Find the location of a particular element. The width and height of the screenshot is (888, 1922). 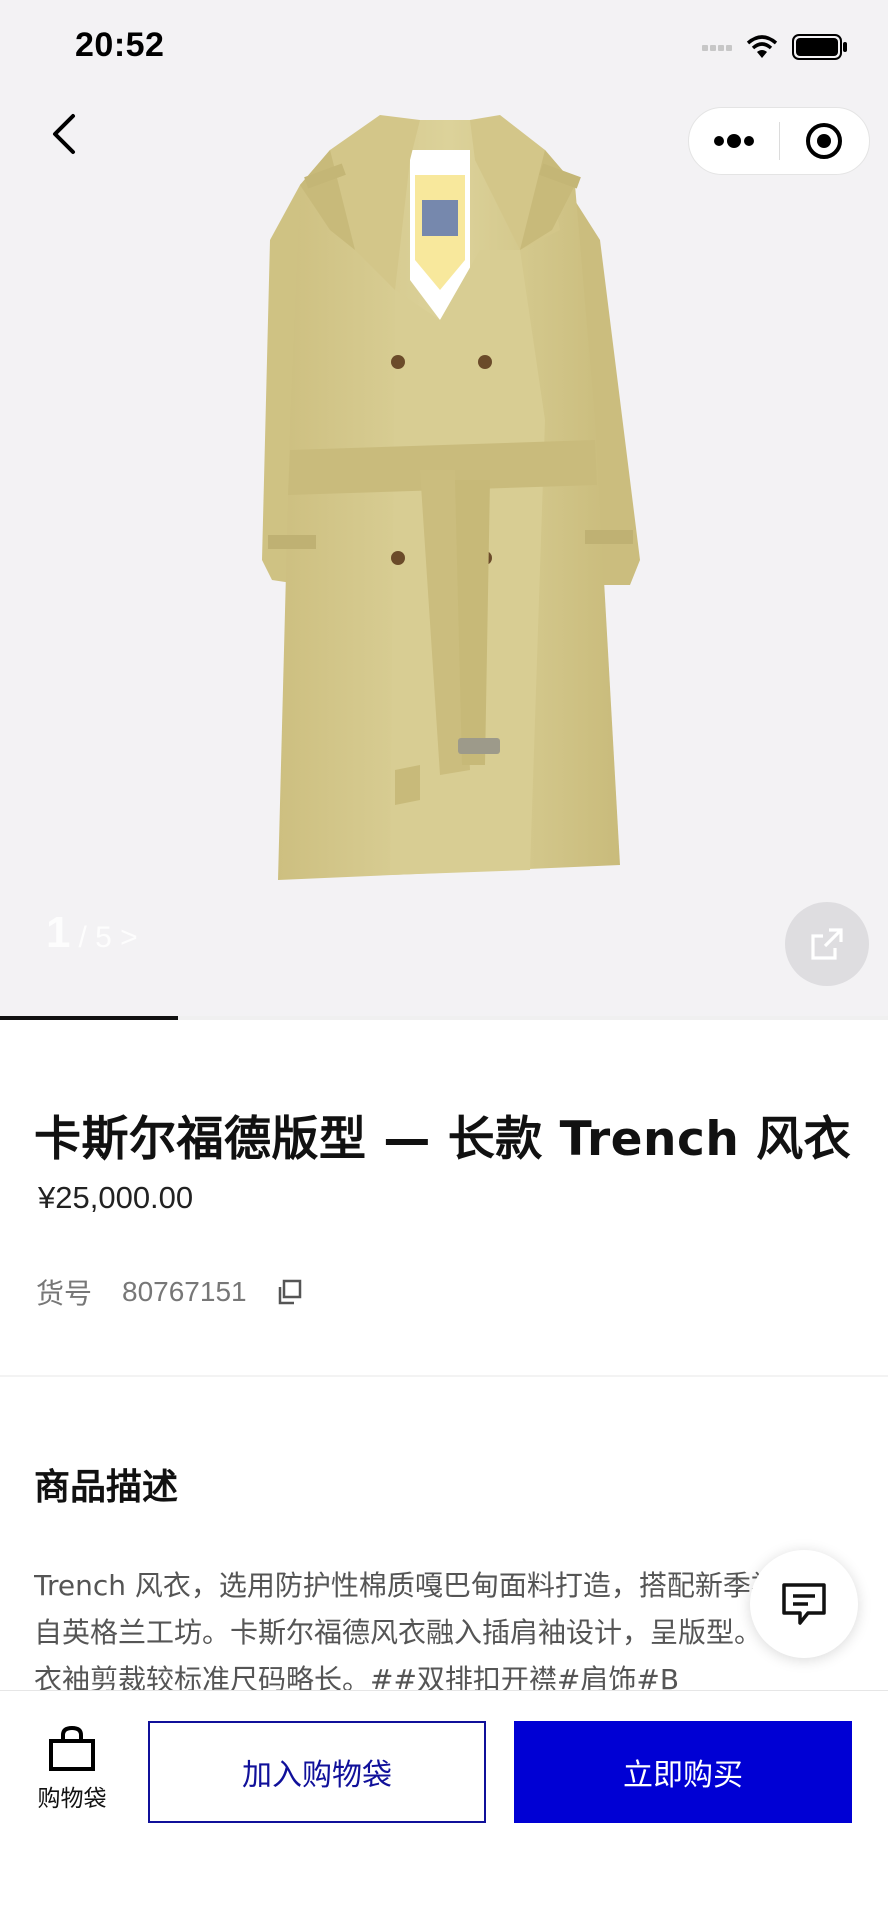

description-heading: 商品描述 is located at coordinates (106, 1487).